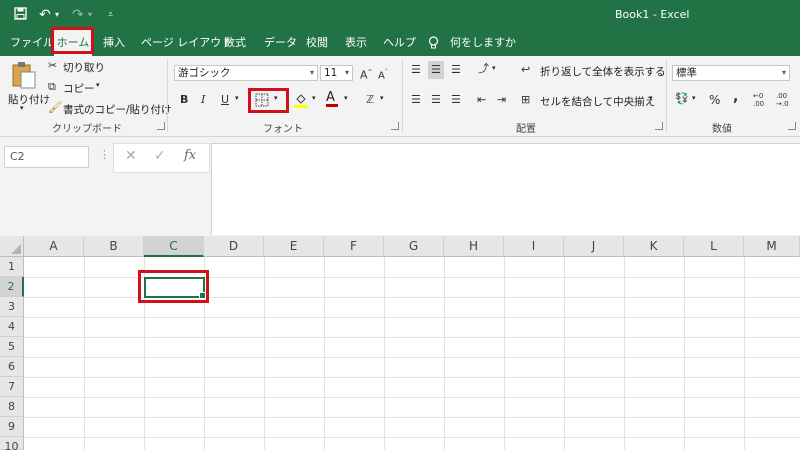 The height and width of the screenshot is (457, 800). What do you see at coordinates (682, 99) in the screenshot?
I see `accounting-format-icon: 💱` at bounding box center [682, 99].